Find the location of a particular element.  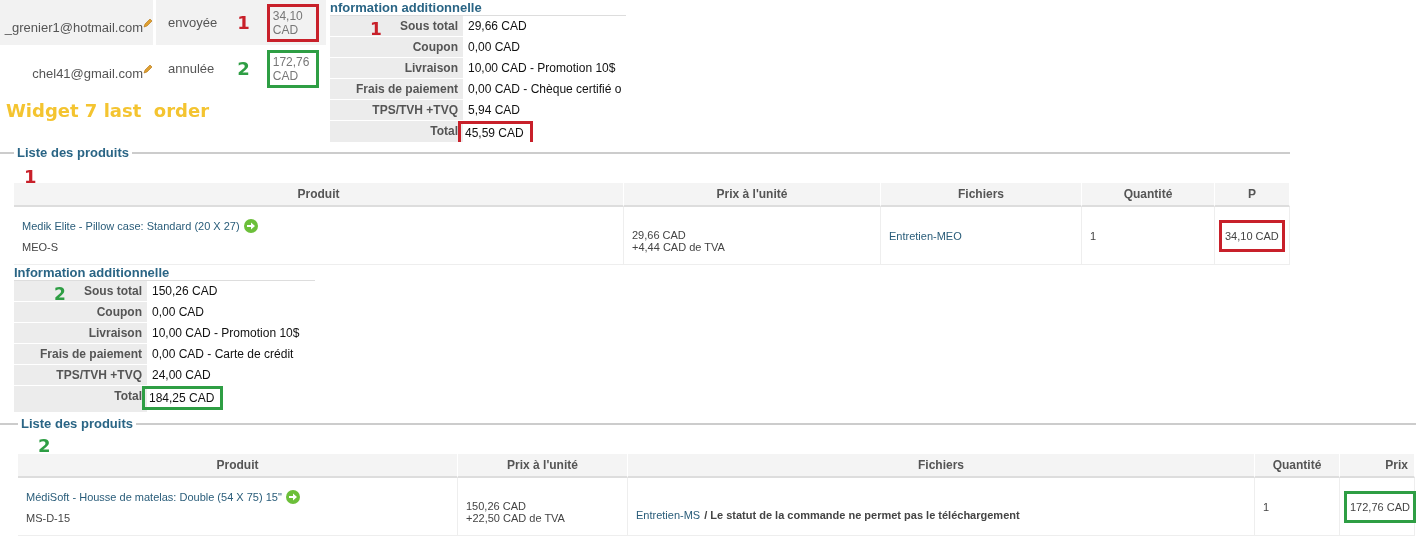

order-status: envoyée is located at coordinates (193, 22).